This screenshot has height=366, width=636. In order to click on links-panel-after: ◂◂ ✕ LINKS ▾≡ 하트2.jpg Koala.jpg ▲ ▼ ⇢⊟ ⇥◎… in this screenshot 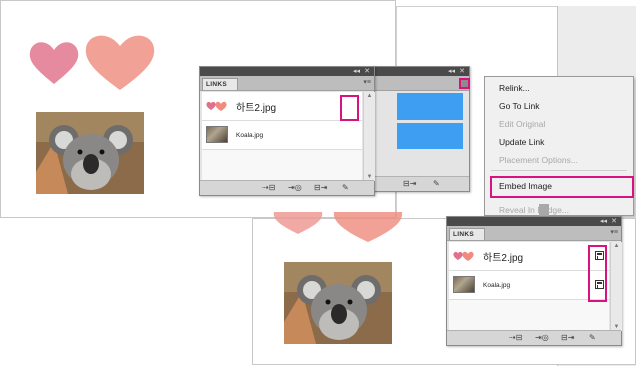, I will do `click(534, 281)`.